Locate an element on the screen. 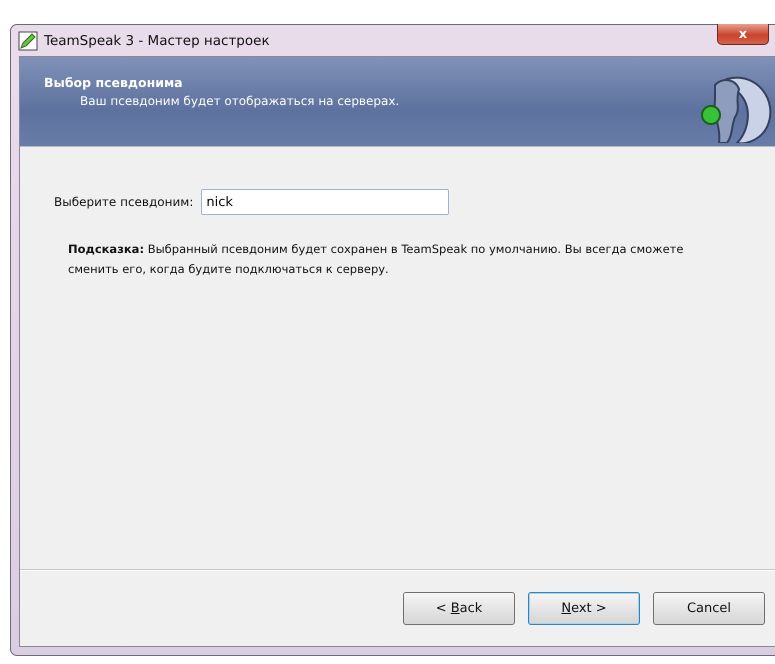 Image resolution: width=775 pixels, height=664 pixels. wizard-button: Next > is located at coordinates (584, 608).